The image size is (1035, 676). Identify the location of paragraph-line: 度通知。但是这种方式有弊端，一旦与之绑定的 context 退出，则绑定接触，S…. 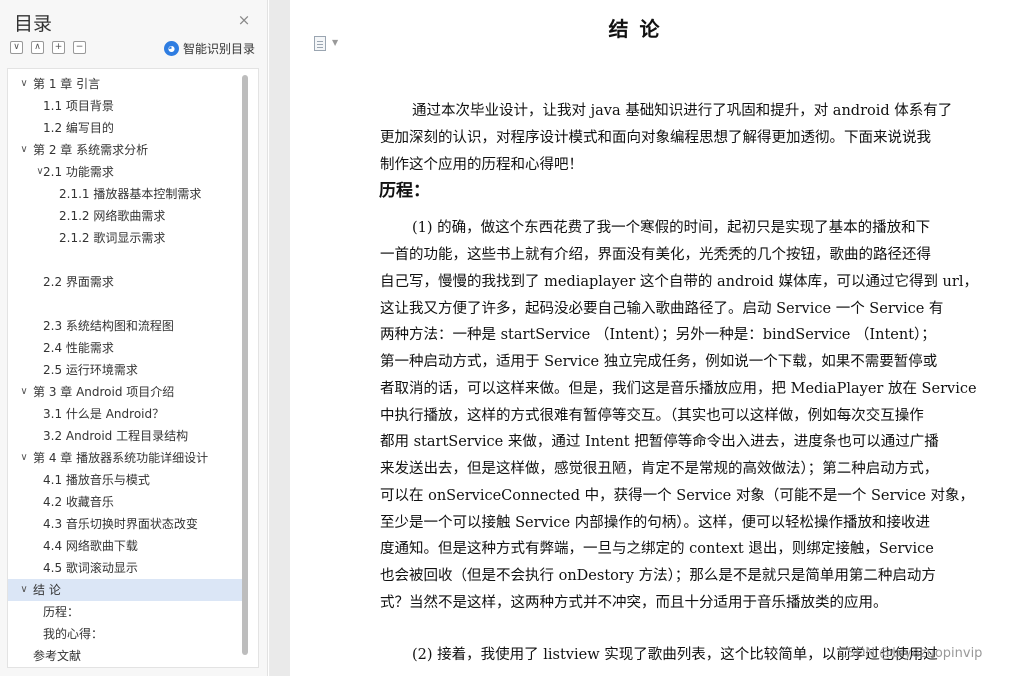
(657, 549).